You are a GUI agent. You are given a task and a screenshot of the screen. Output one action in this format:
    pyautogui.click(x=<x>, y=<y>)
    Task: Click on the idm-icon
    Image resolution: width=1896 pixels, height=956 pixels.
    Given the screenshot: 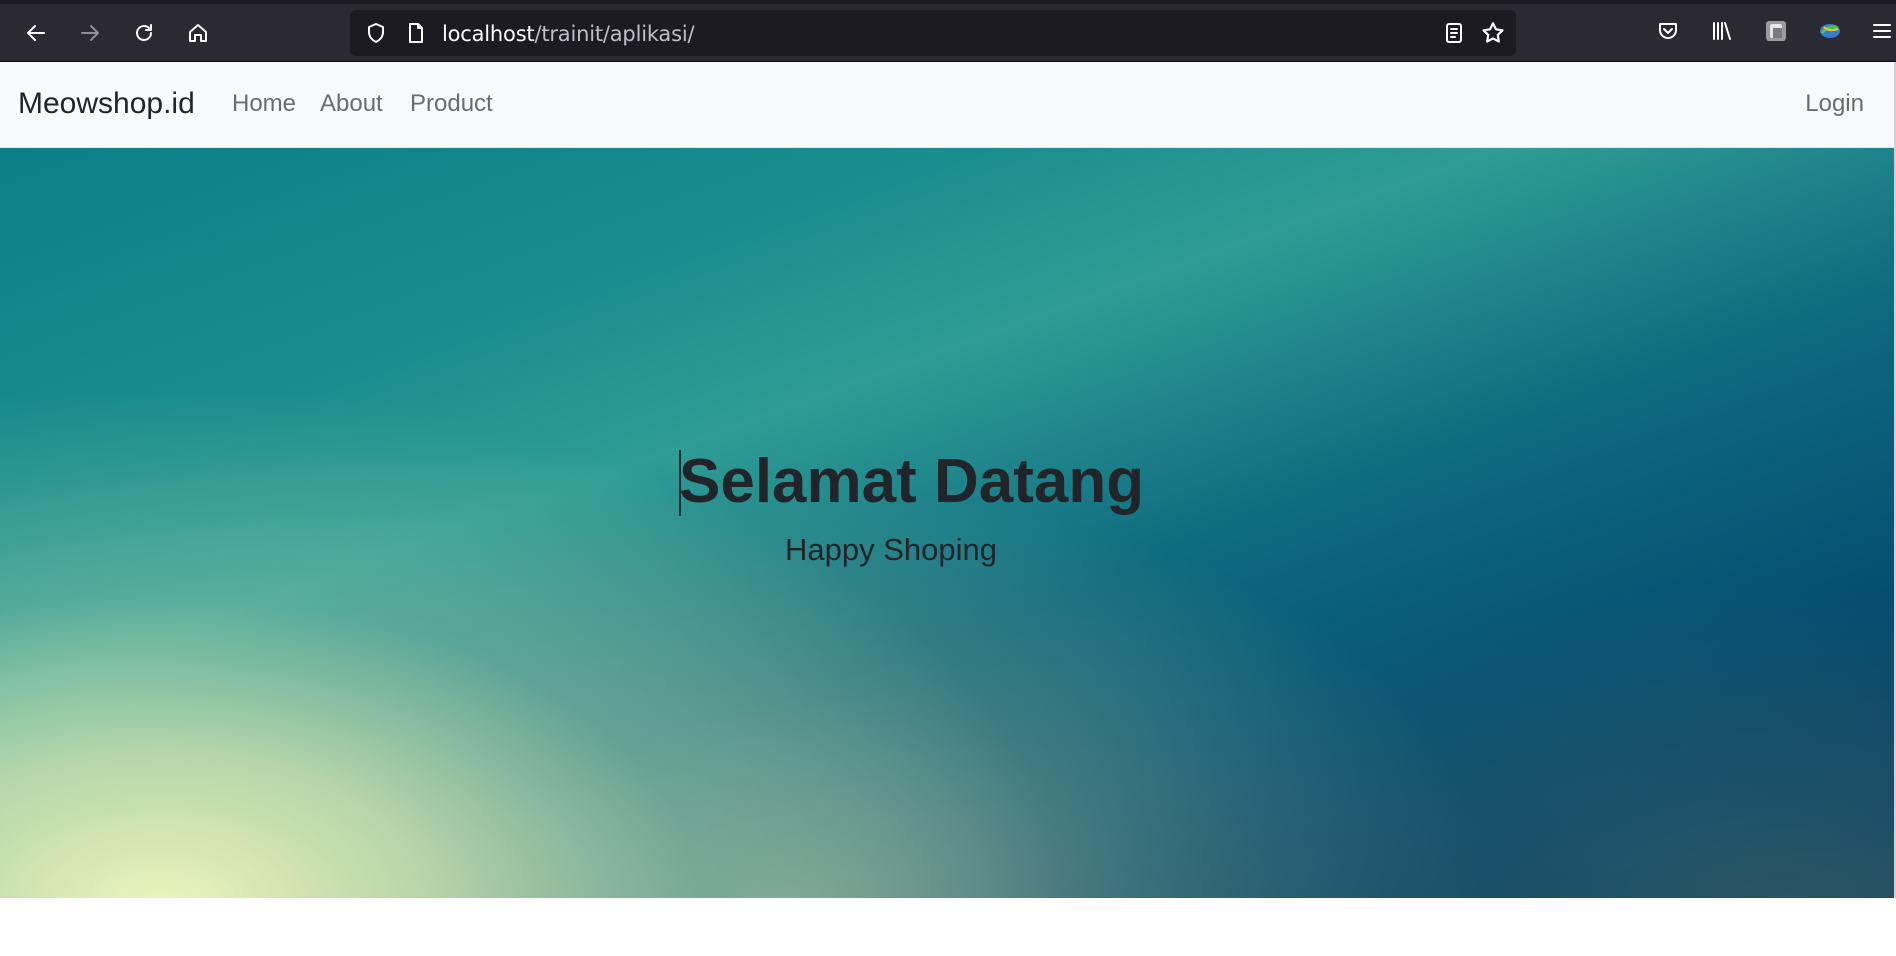 What is the action you would take?
    pyautogui.click(x=1830, y=31)
    